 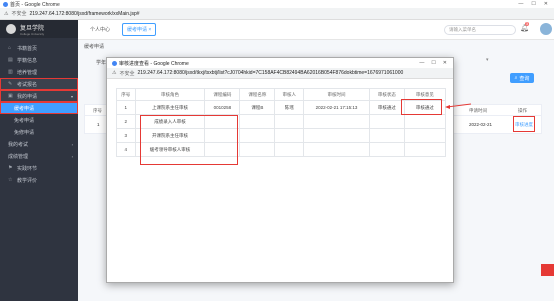 I want to click on logo-subtitle: College University, so click(x=32, y=33).